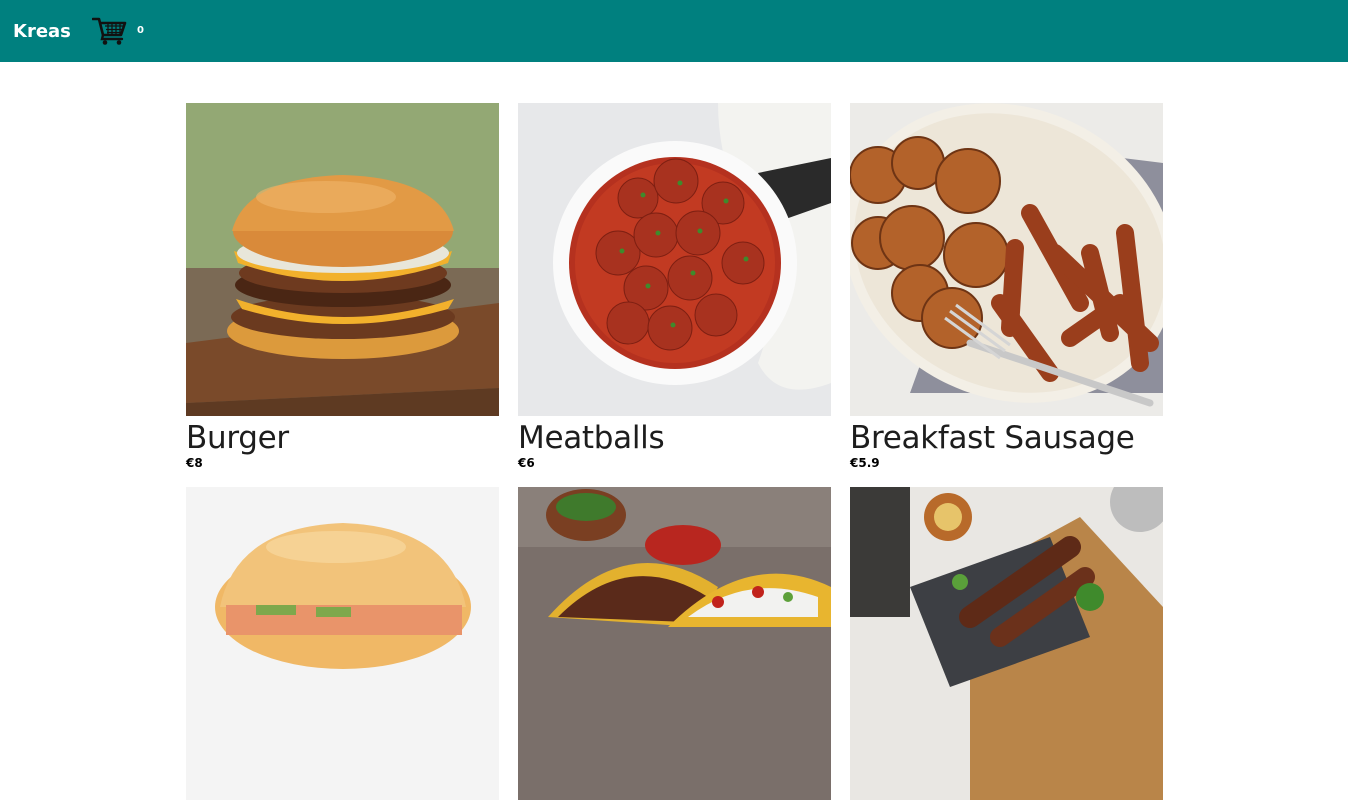  What do you see at coordinates (110, 31) in the screenshot?
I see `cart-icon` at bounding box center [110, 31].